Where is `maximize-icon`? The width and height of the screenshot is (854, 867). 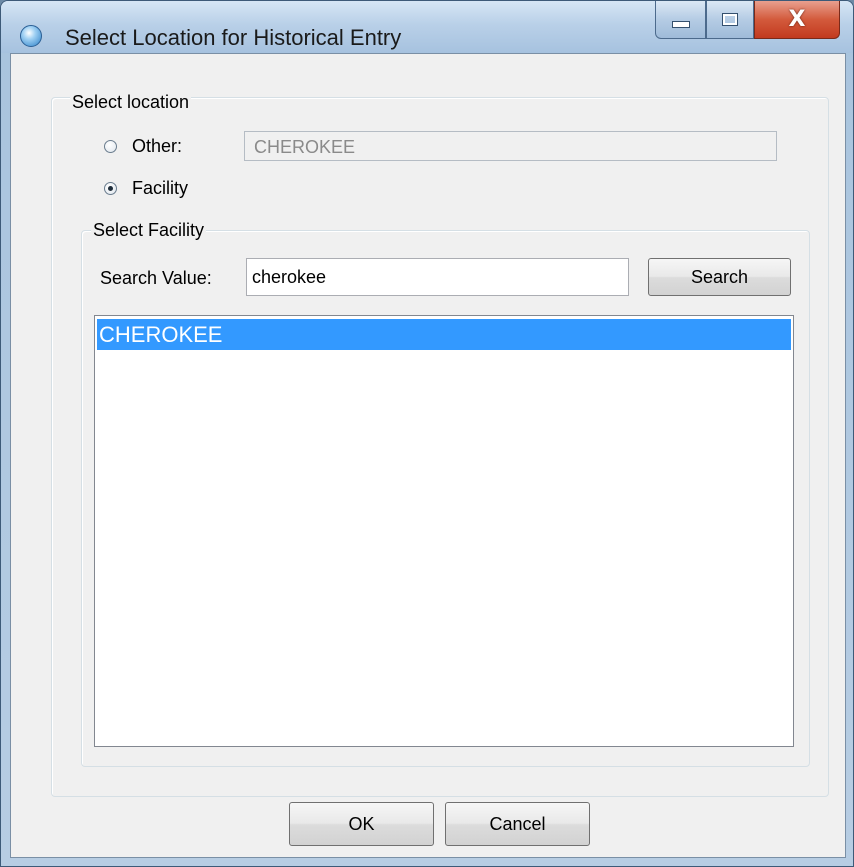
maximize-icon is located at coordinates (730, 19).